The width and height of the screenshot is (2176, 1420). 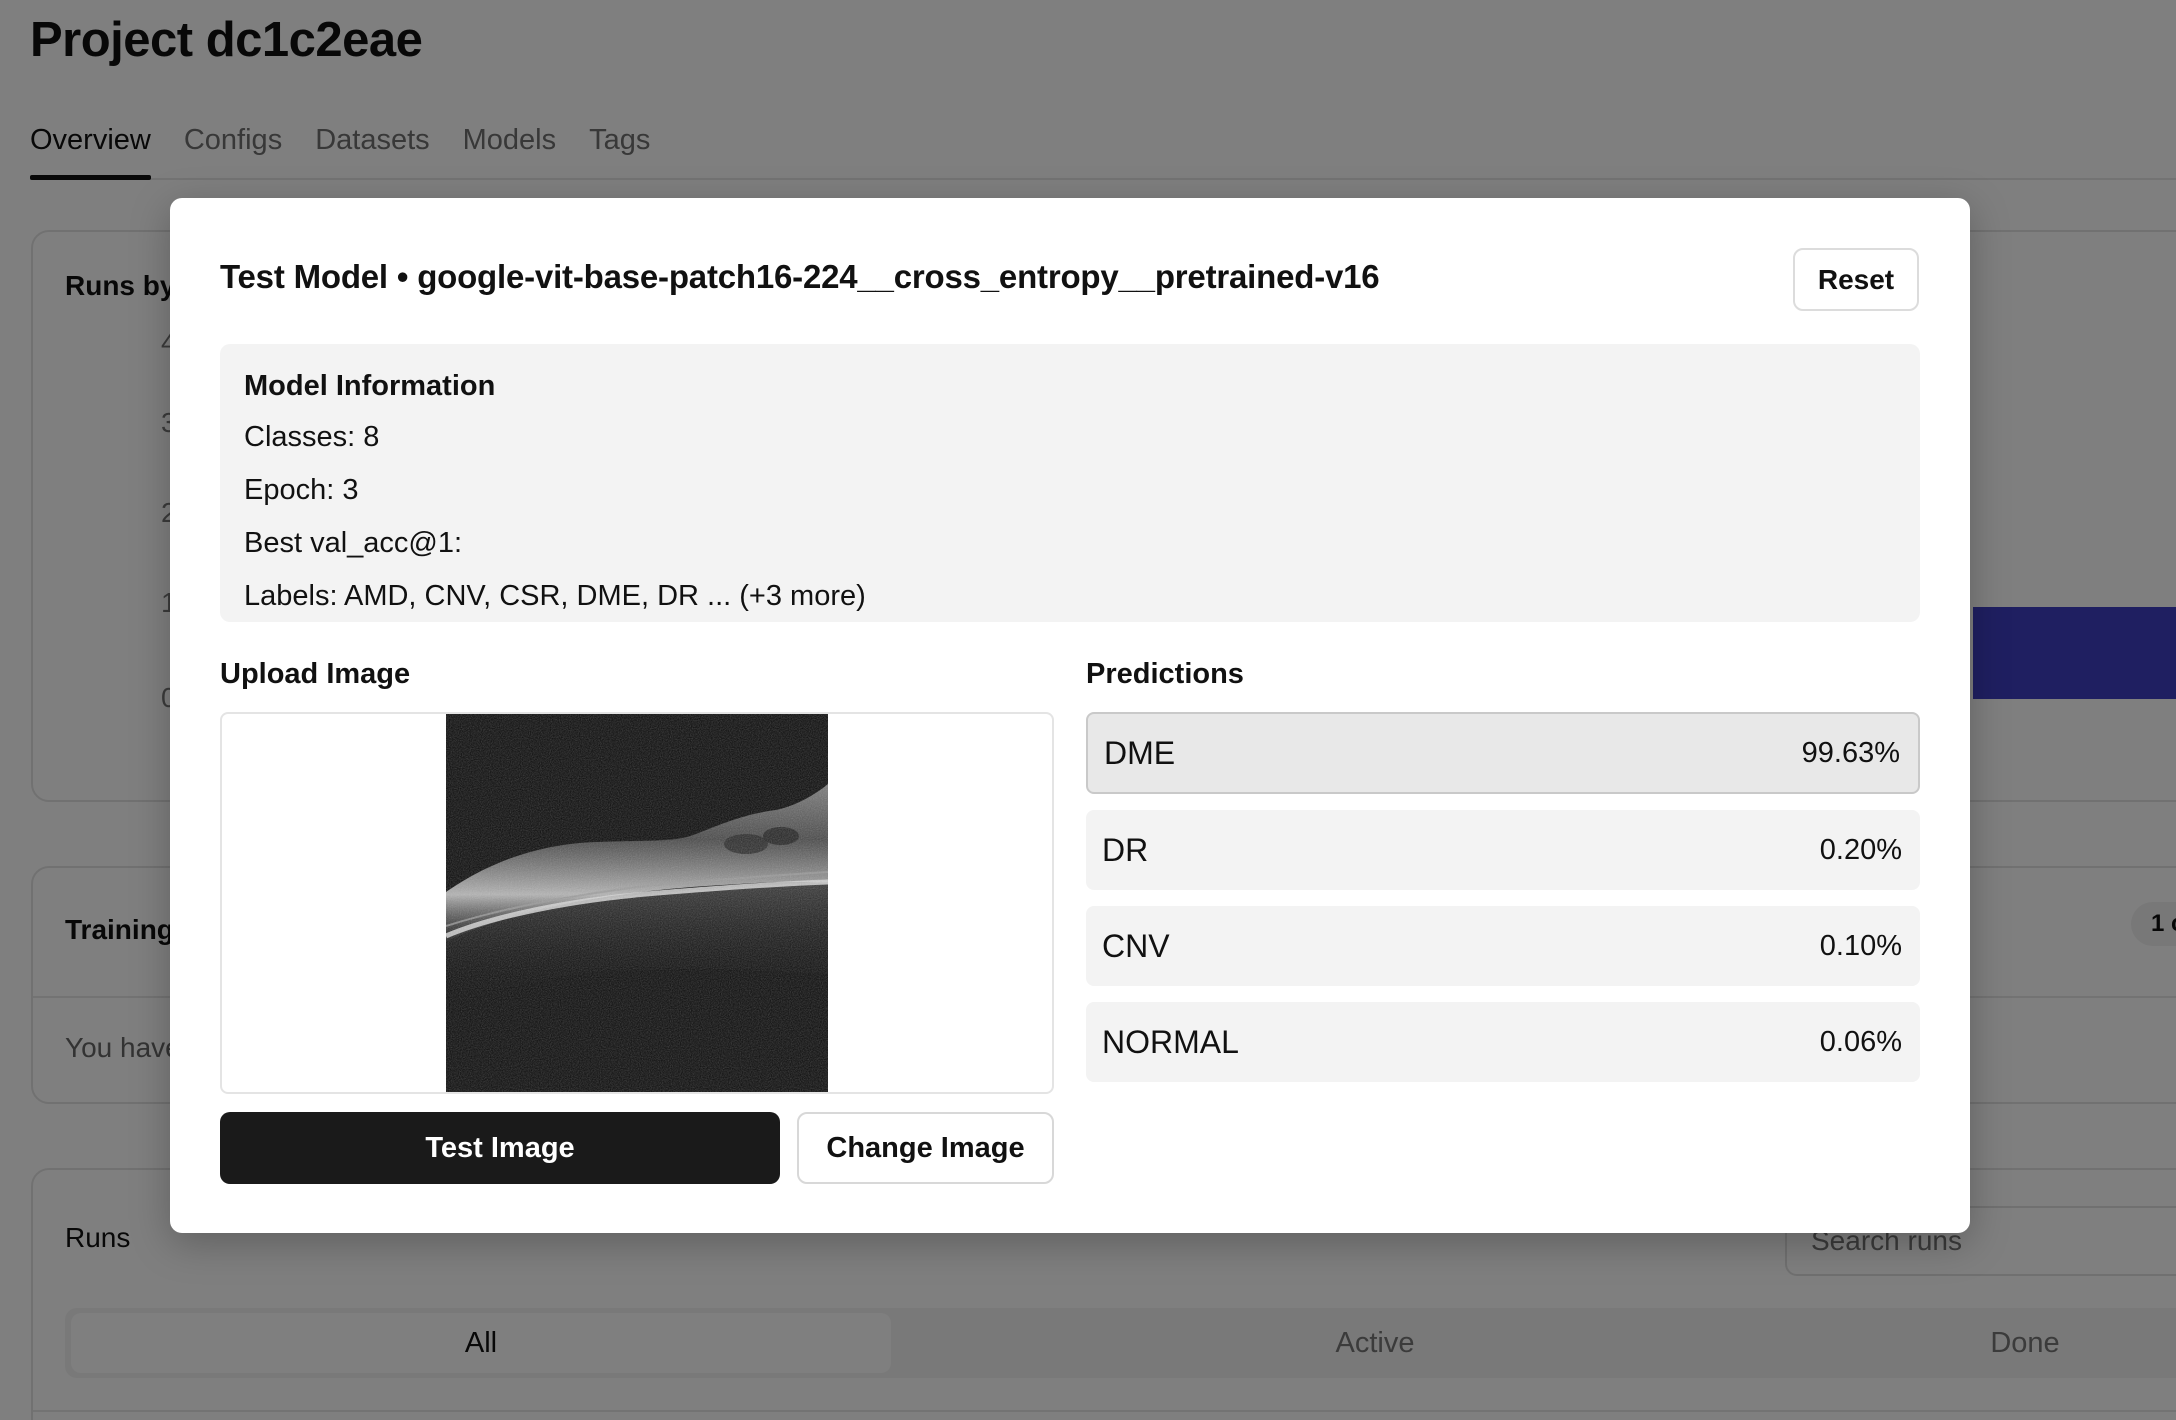 I want to click on reset-button: Reset, so click(x=1856, y=279).